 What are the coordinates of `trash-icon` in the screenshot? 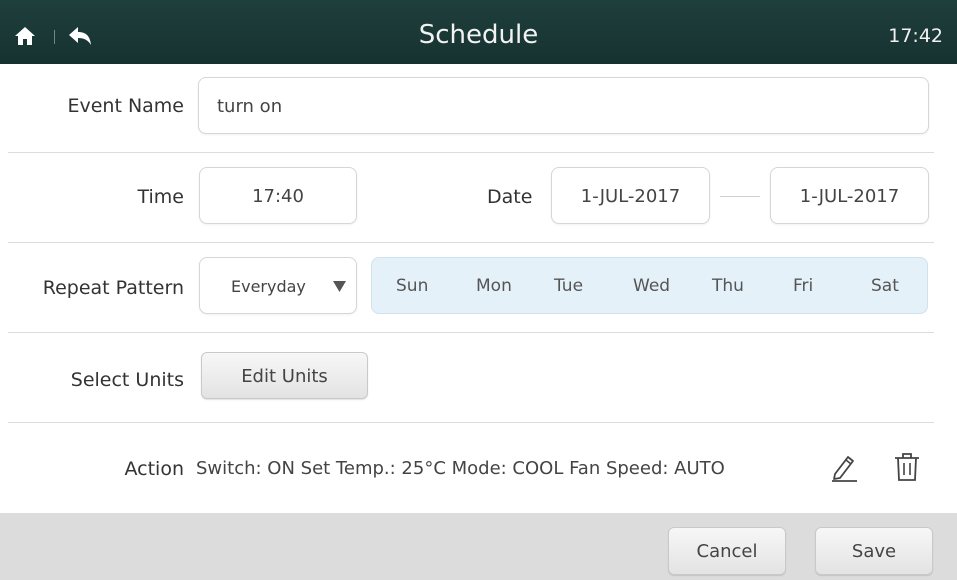 It's located at (907, 467).